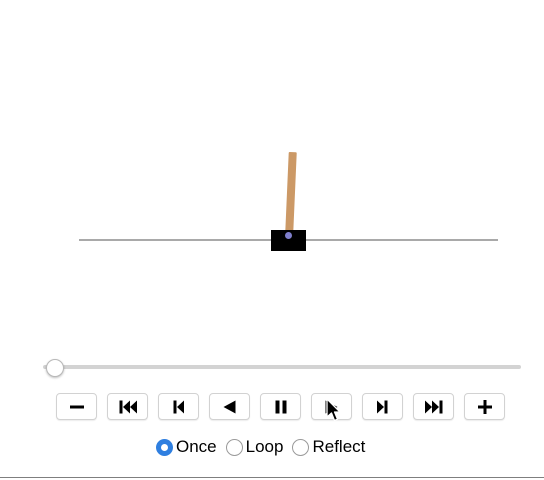  I want to click on slider-track, so click(282, 367).